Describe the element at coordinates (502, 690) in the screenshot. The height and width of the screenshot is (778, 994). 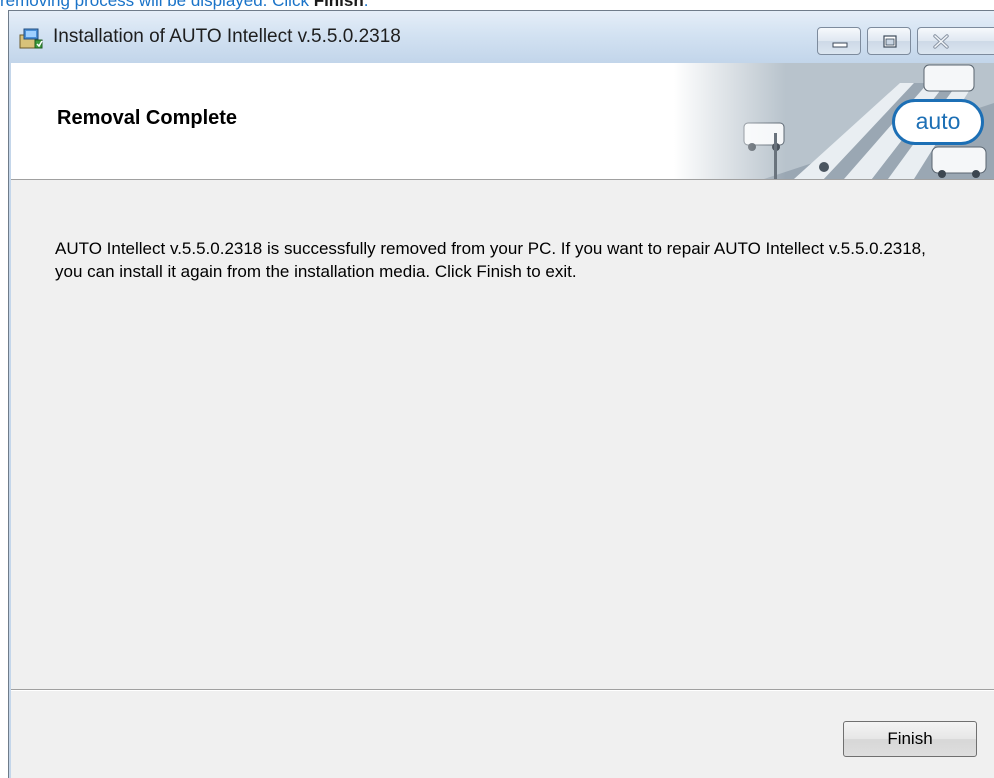
I see `footer-separator` at that location.